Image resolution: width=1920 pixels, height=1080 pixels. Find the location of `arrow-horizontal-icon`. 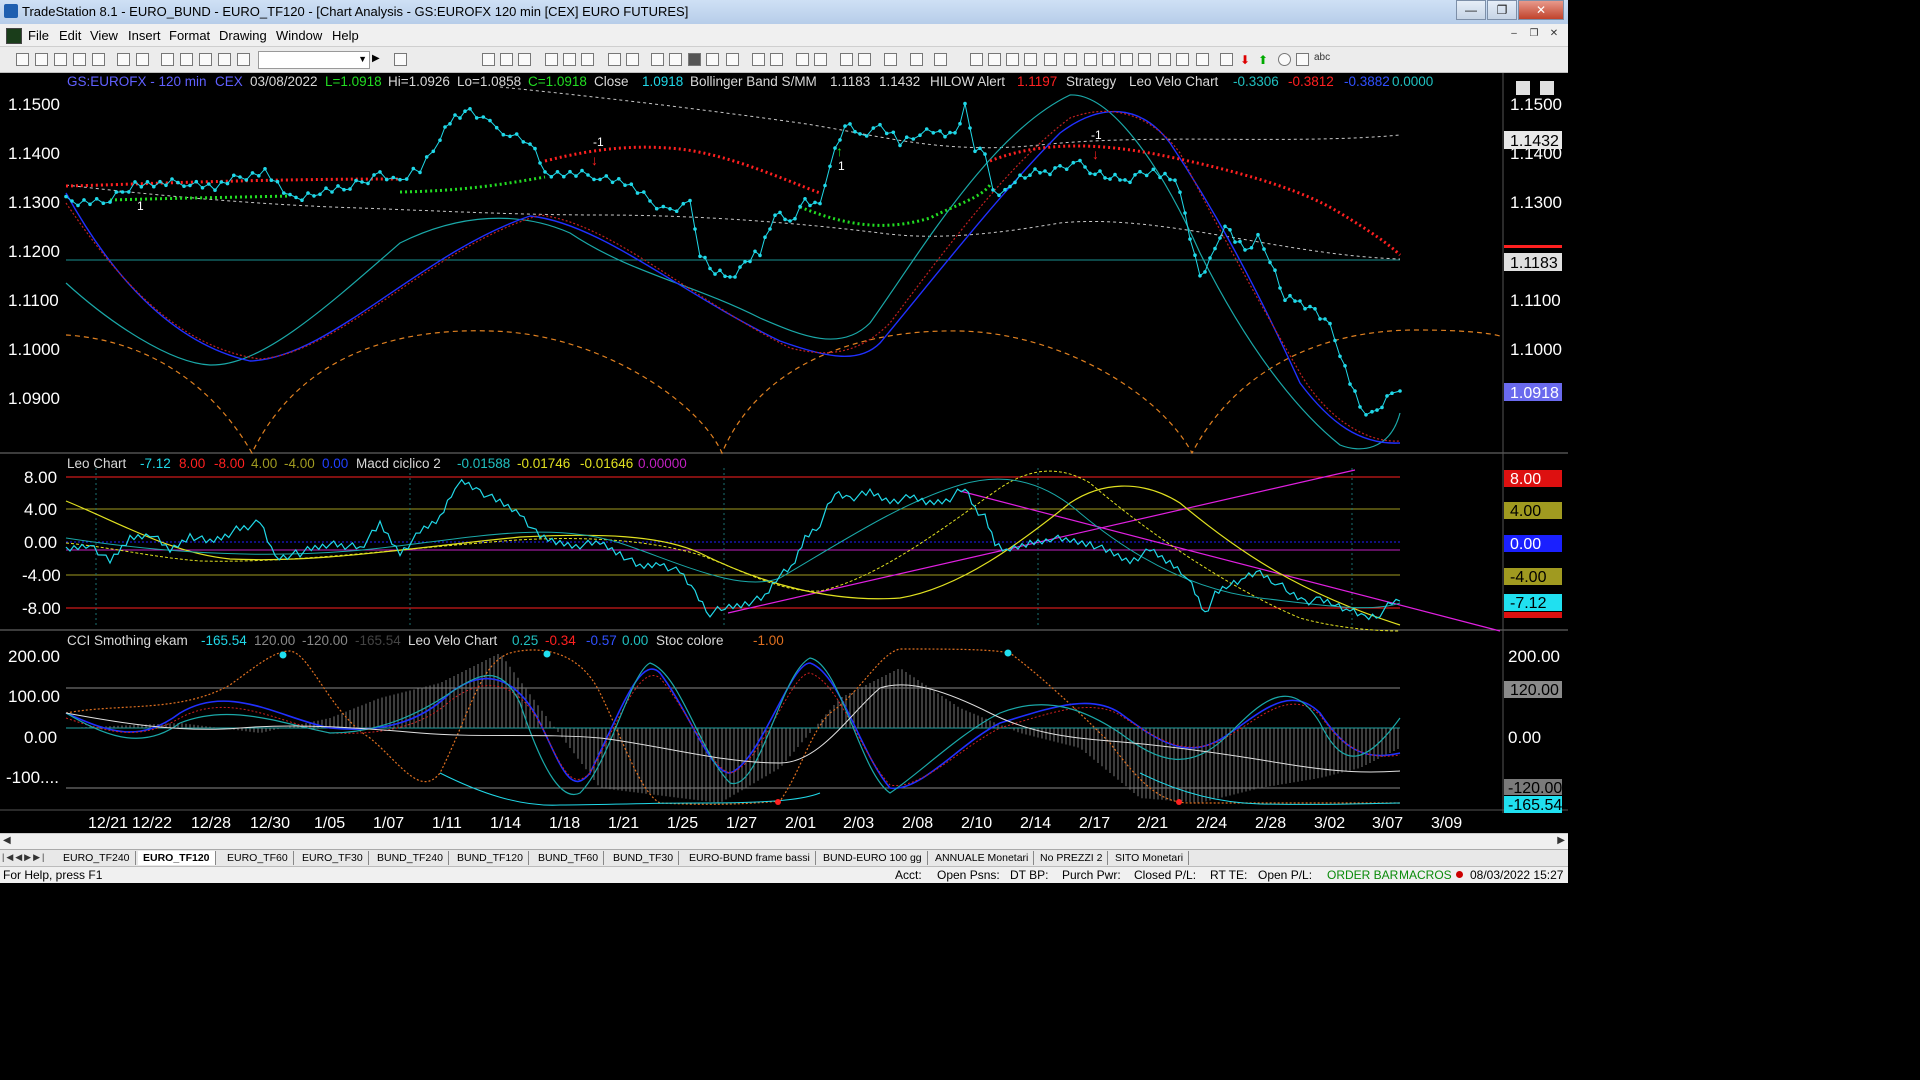

arrow-horizontal-icon is located at coordinates (1144, 59).